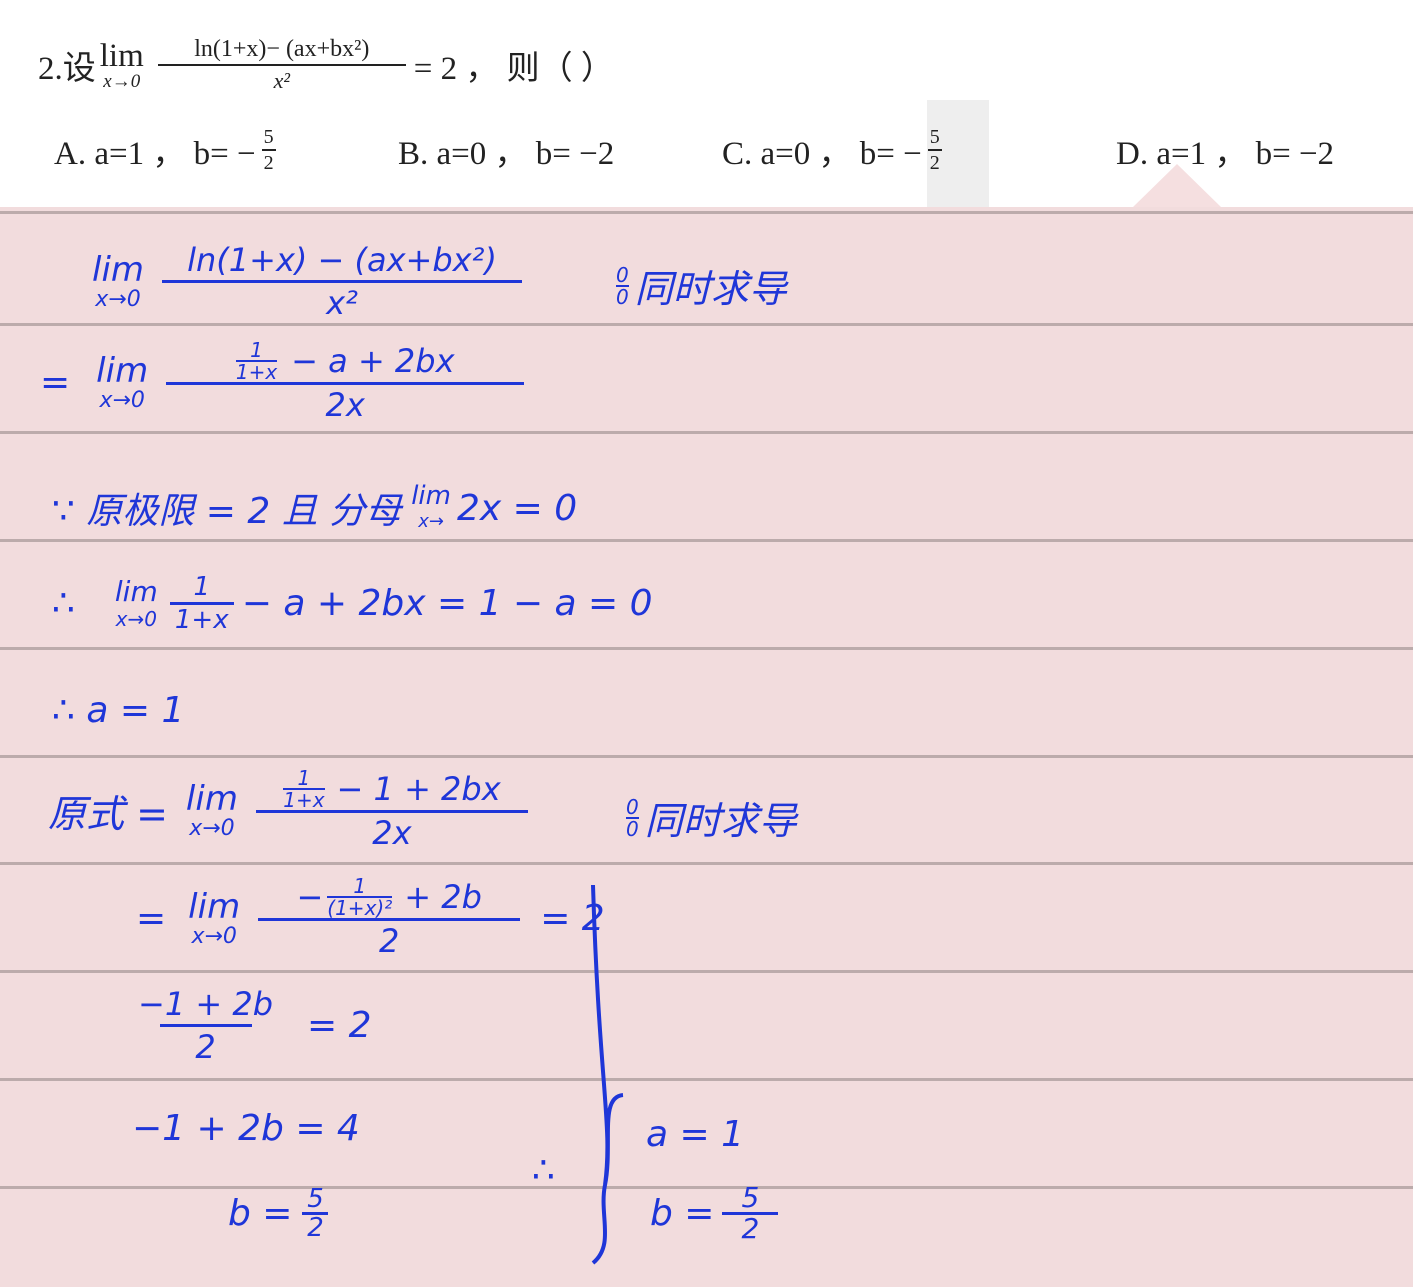  I want to click on option-a-text: A. a=1 ， b= −, so click(155, 154).